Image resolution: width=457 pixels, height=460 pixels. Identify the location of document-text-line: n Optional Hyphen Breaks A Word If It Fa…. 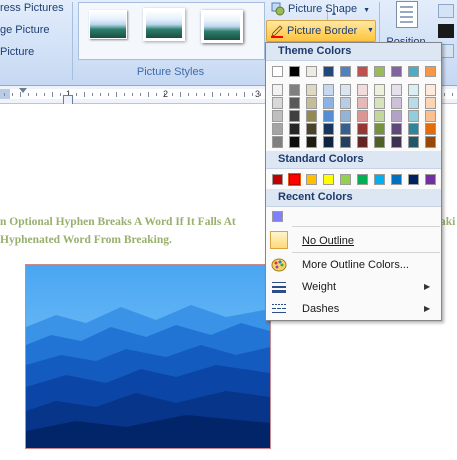
(118, 222).